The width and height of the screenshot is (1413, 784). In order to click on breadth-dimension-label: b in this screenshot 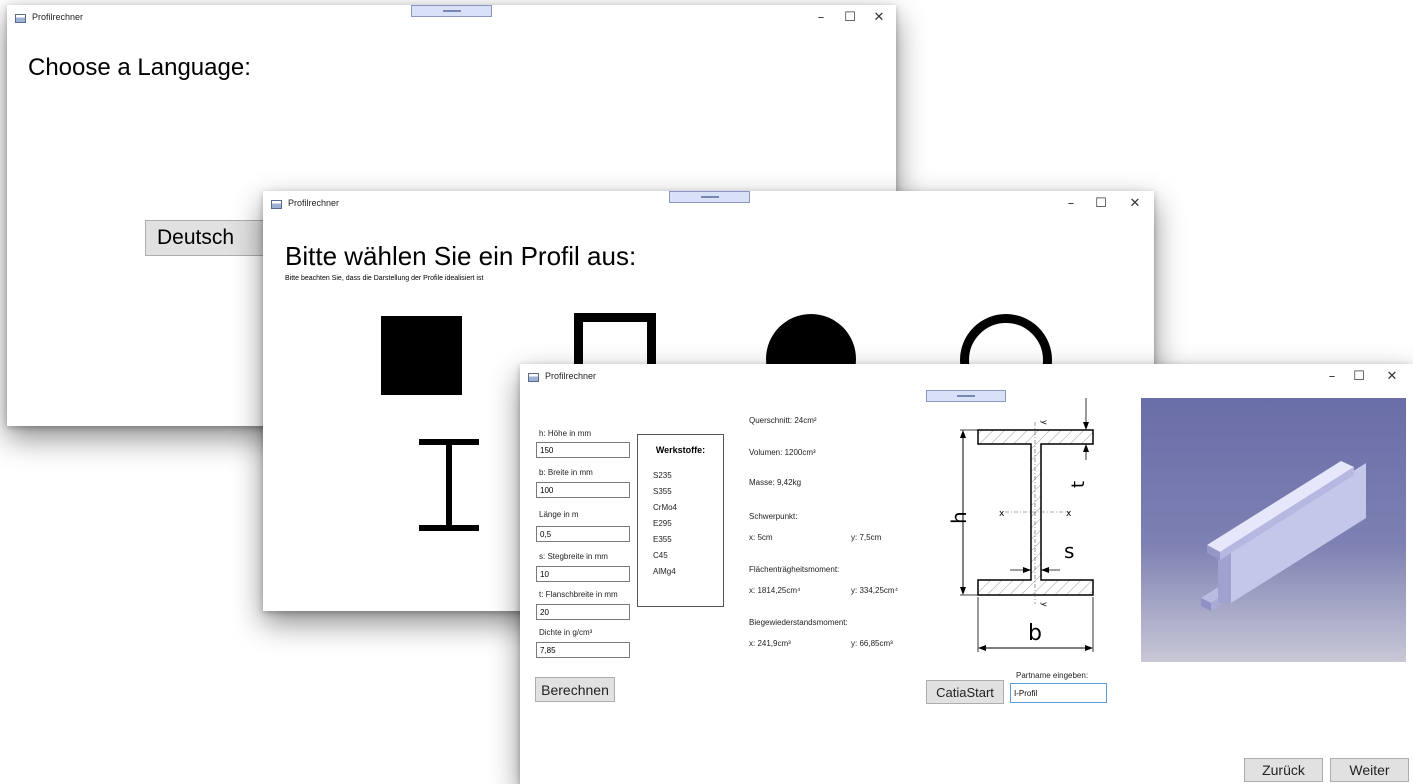, I will do `click(1035, 633)`.